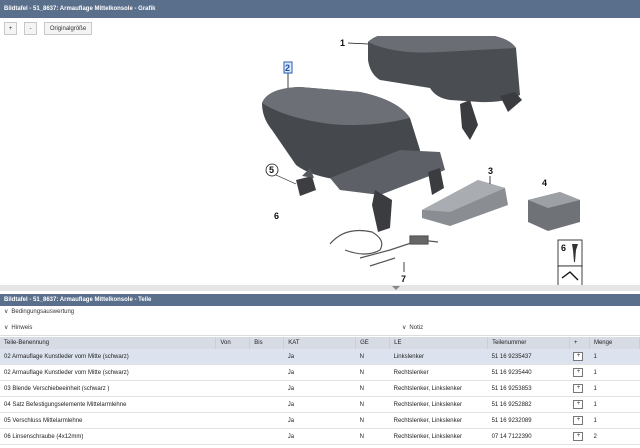  What do you see at coordinates (614, 343) in the screenshot?
I see `col-header-quantity: Menge` at bounding box center [614, 343].